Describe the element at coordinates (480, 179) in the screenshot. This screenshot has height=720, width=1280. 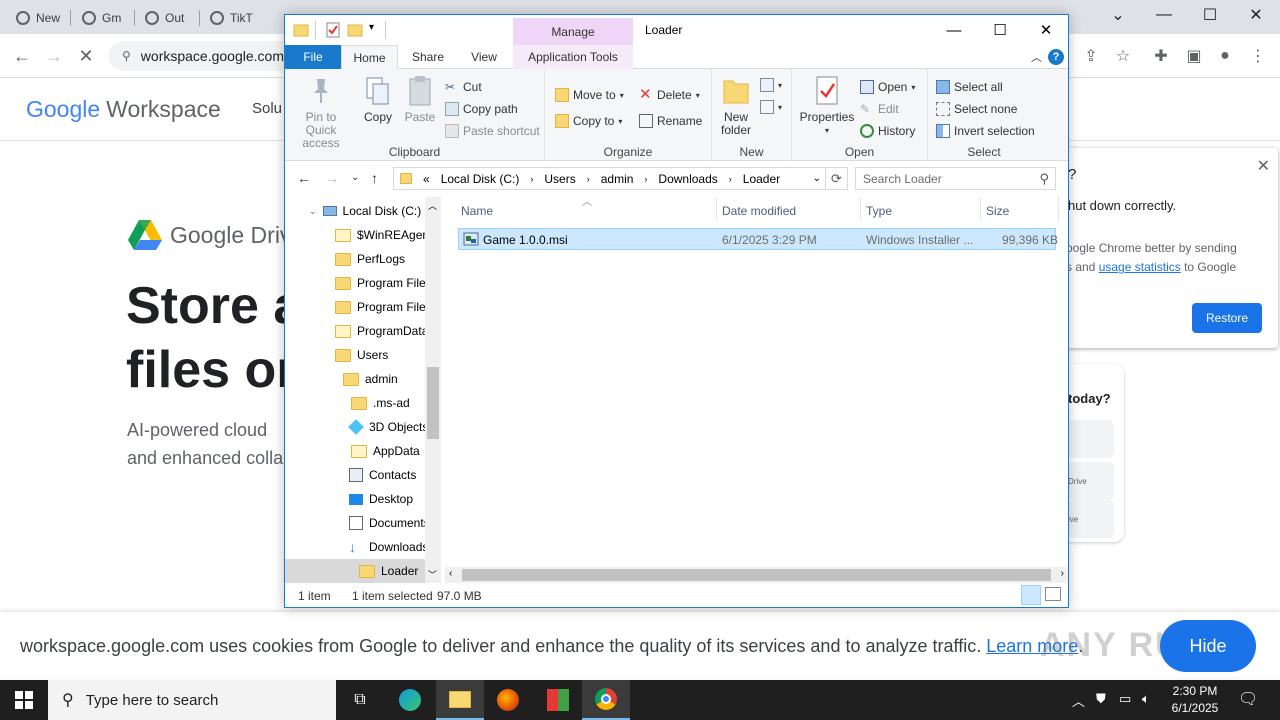
I see `breadcrumb: Local Disk (C:)` at that location.